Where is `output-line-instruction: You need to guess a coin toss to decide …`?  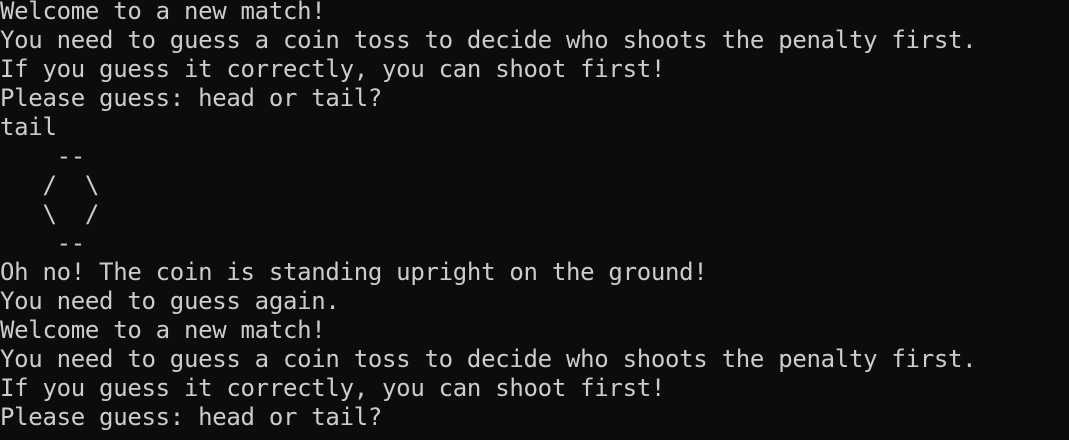
output-line-instruction: You need to guess a coin toss to decide … is located at coordinates (488, 40).